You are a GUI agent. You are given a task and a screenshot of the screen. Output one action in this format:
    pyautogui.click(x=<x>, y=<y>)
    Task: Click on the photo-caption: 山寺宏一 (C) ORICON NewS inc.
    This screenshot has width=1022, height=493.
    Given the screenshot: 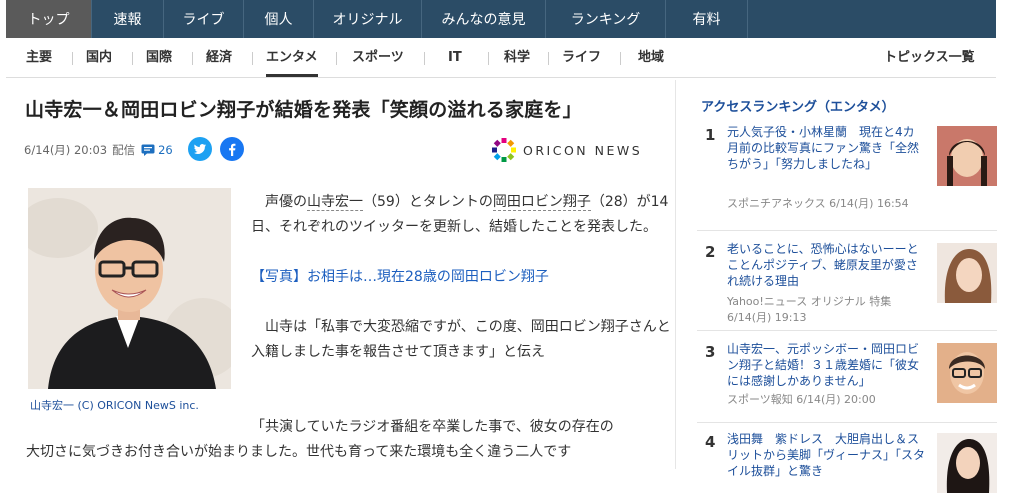 What is the action you would take?
    pyautogui.click(x=114, y=405)
    